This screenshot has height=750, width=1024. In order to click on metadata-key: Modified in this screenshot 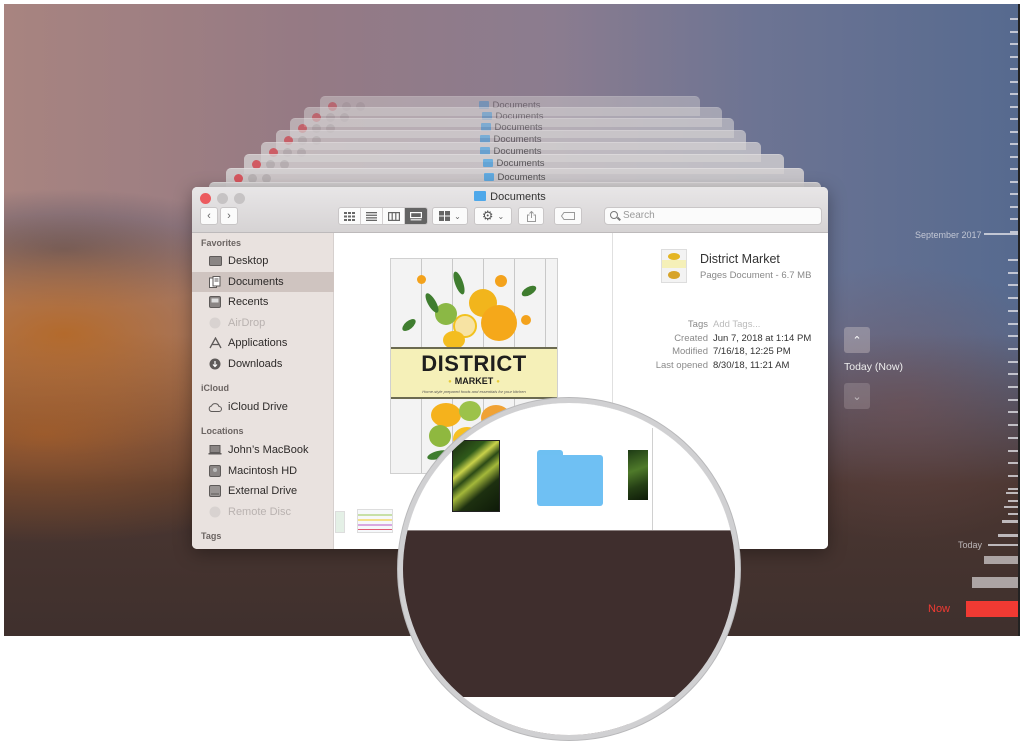, I will do `click(690, 351)`.